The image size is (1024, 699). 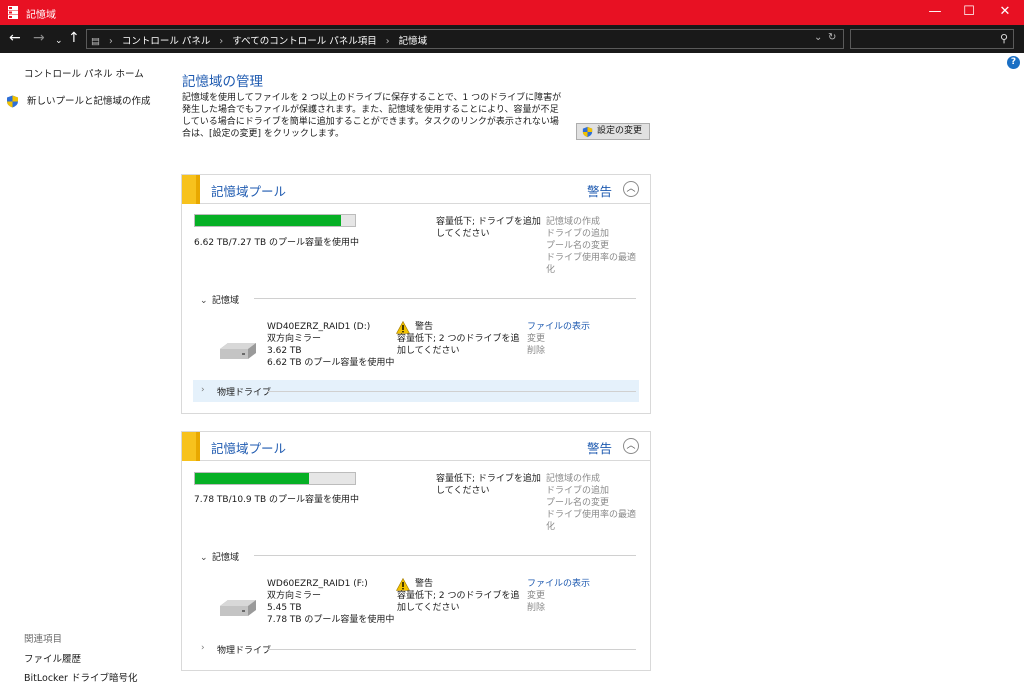 I want to click on title-bar: 記憶域 — ☐ ✕, so click(x=512, y=12).